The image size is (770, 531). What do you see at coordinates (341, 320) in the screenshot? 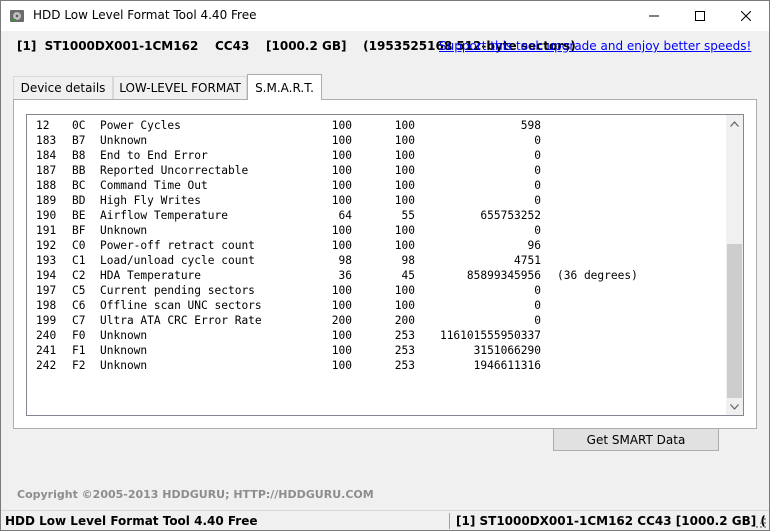
I see `attribute-value: 200` at bounding box center [341, 320].